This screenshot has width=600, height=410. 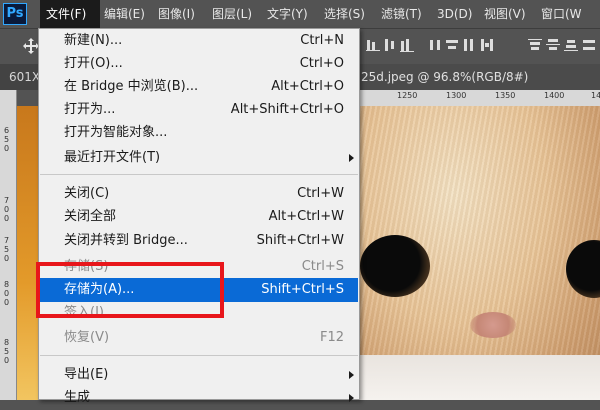 What do you see at coordinates (86, 374) in the screenshot?
I see `menu-item-label: 导出(E)` at bounding box center [86, 374].